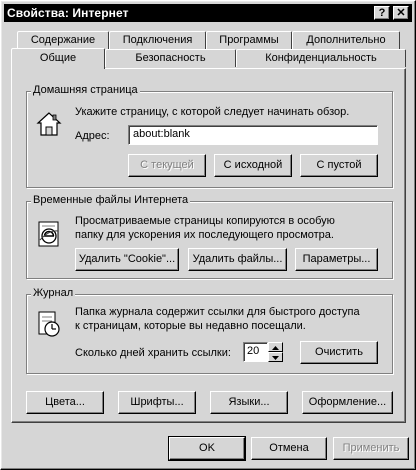 This screenshot has height=470, width=416. Describe the element at coordinates (53, 293) in the screenshot. I see `history-group-label: Журнал` at that location.